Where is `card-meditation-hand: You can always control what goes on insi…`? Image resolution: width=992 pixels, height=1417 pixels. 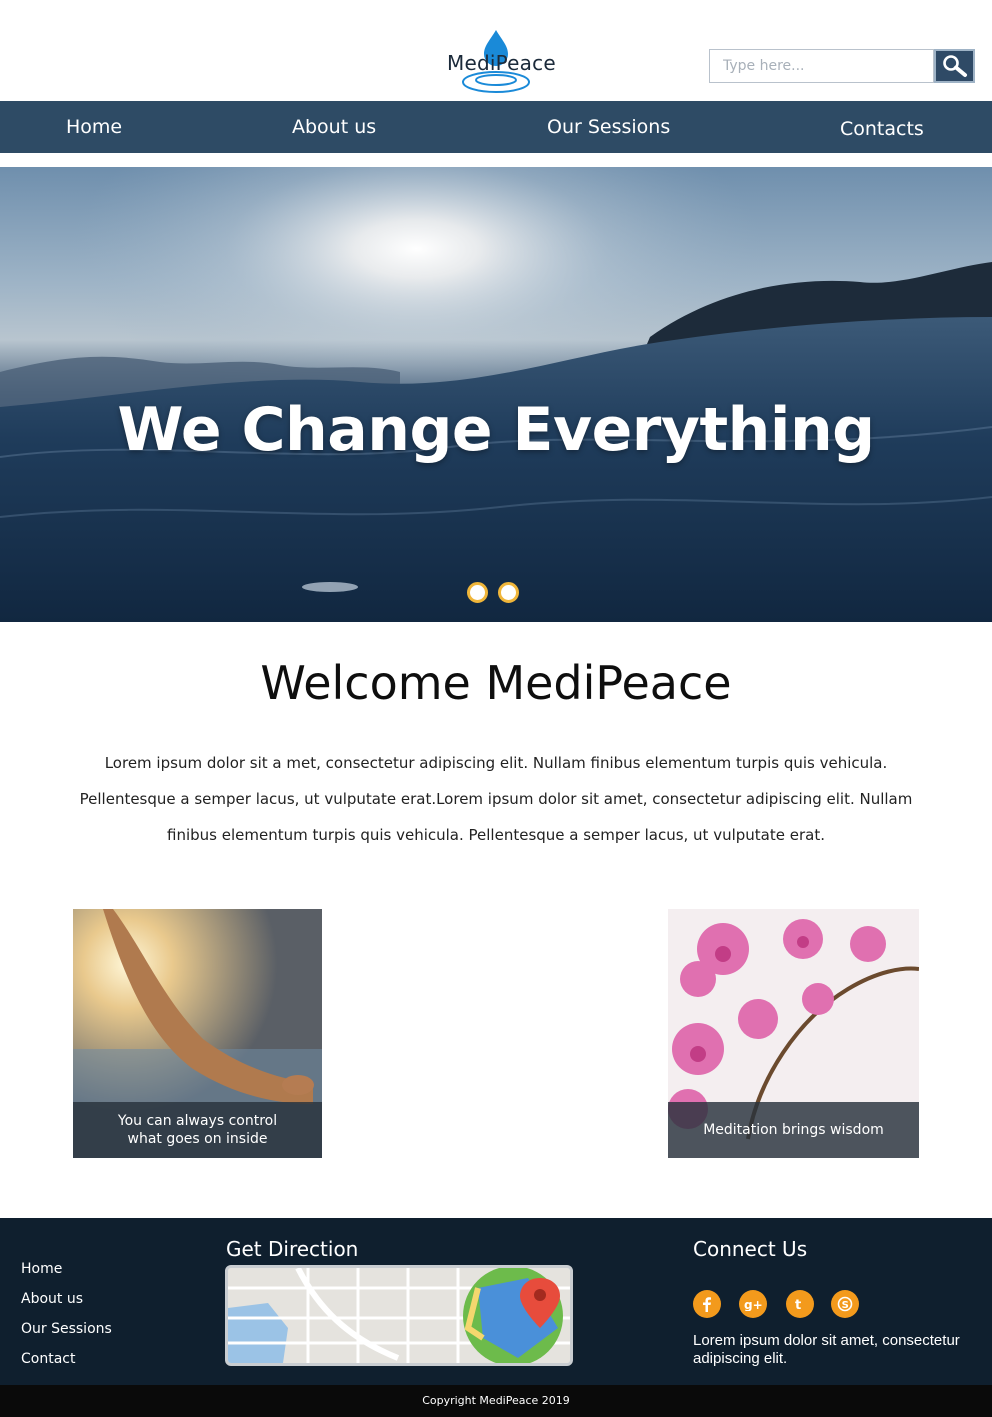
card-meditation-hand: You can always control what goes on insi… is located at coordinates (197, 1033).